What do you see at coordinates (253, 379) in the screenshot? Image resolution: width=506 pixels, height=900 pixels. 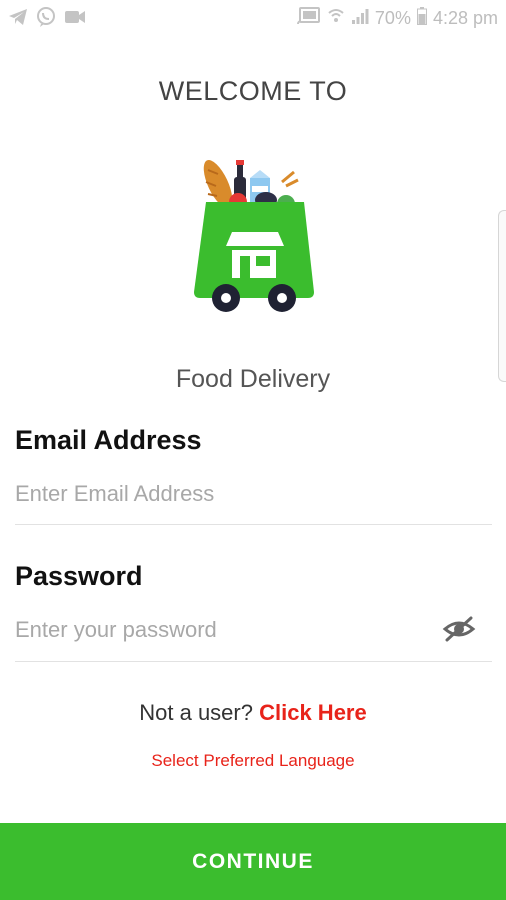 I see `app-name: Food Delivery` at bounding box center [253, 379].